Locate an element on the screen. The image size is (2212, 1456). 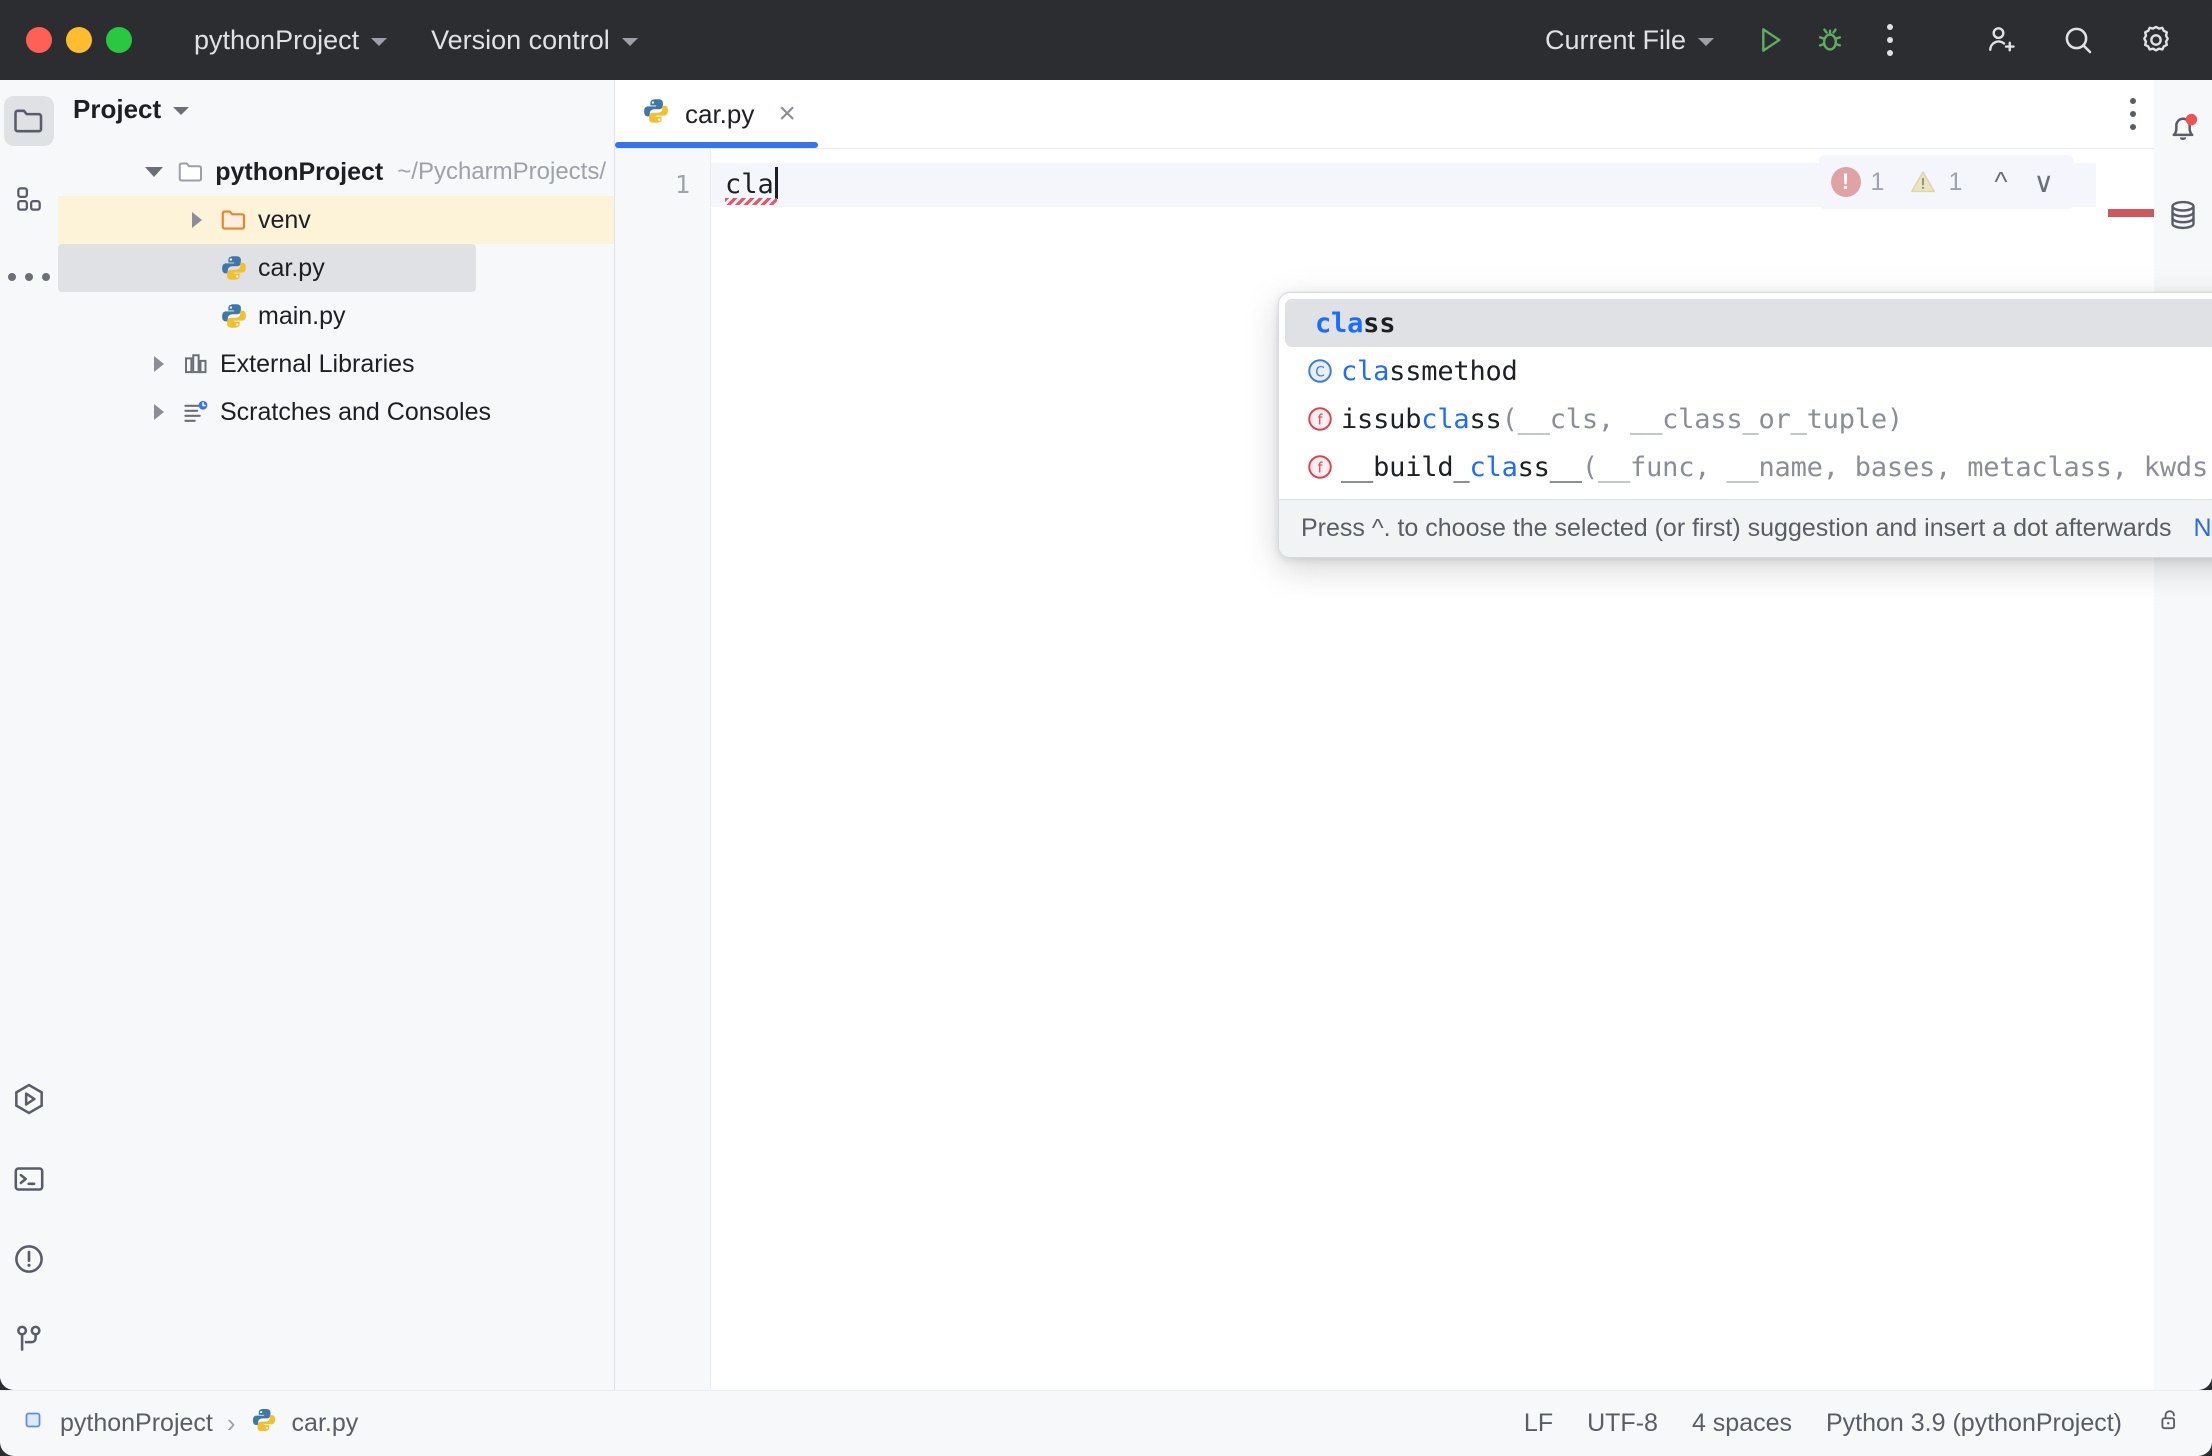
folder-orange-icon is located at coordinates (234, 220).